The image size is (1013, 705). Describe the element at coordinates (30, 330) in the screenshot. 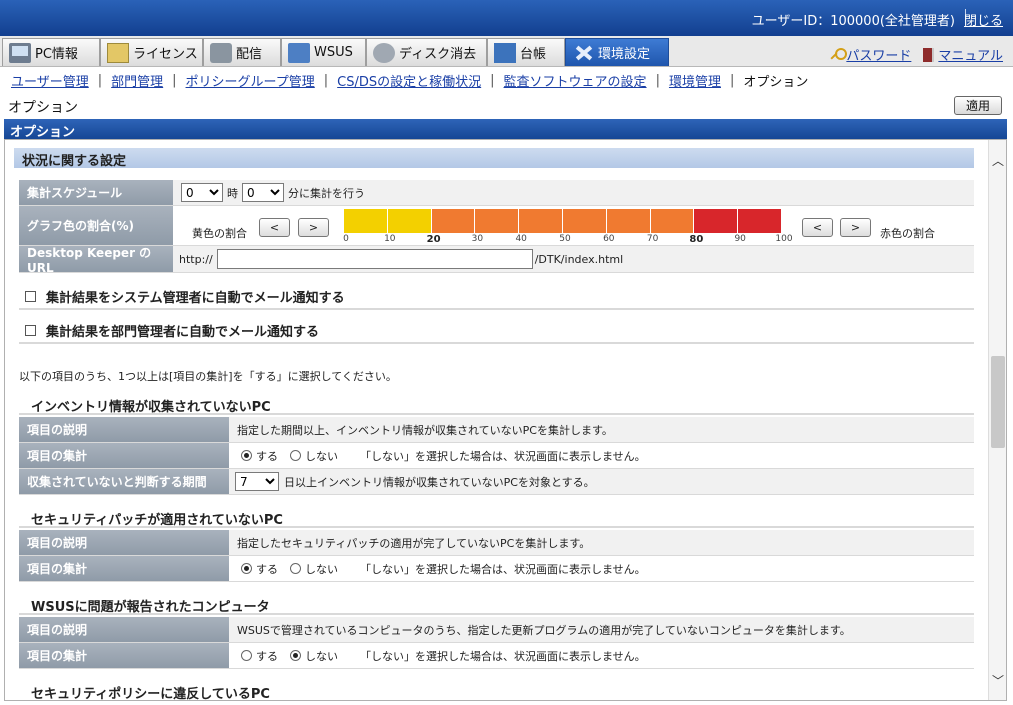

I see `notify-department-admin-checkbox` at that location.